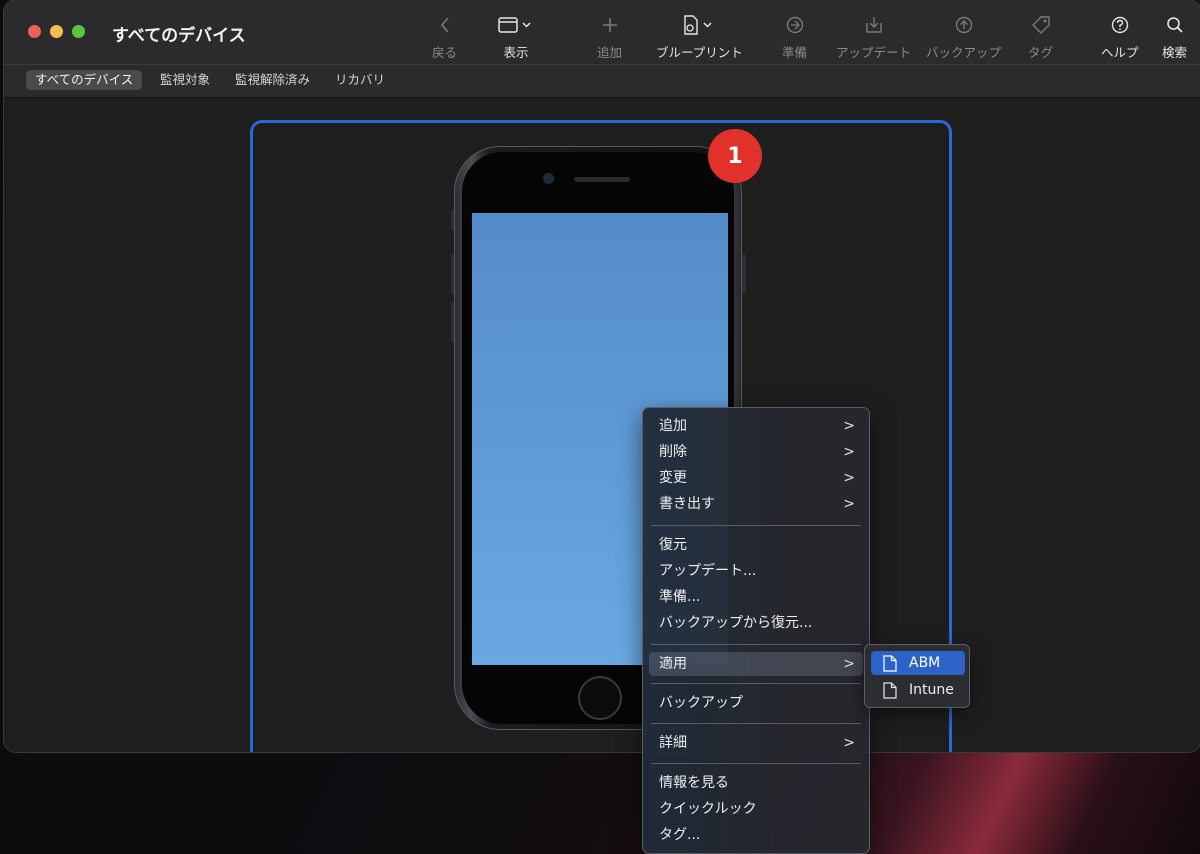 The height and width of the screenshot is (854, 1200). What do you see at coordinates (34, 31) in the screenshot?
I see `close-window-button` at bounding box center [34, 31].